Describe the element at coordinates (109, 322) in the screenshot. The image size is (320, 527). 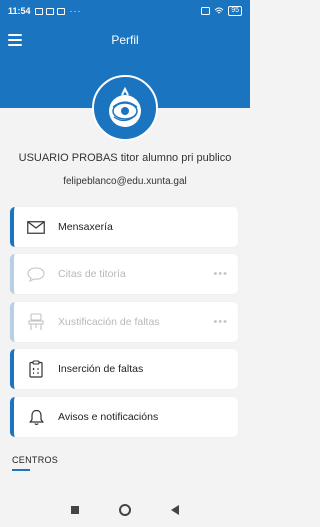
I see `menu-item-label: Xustificación de faltas` at that location.